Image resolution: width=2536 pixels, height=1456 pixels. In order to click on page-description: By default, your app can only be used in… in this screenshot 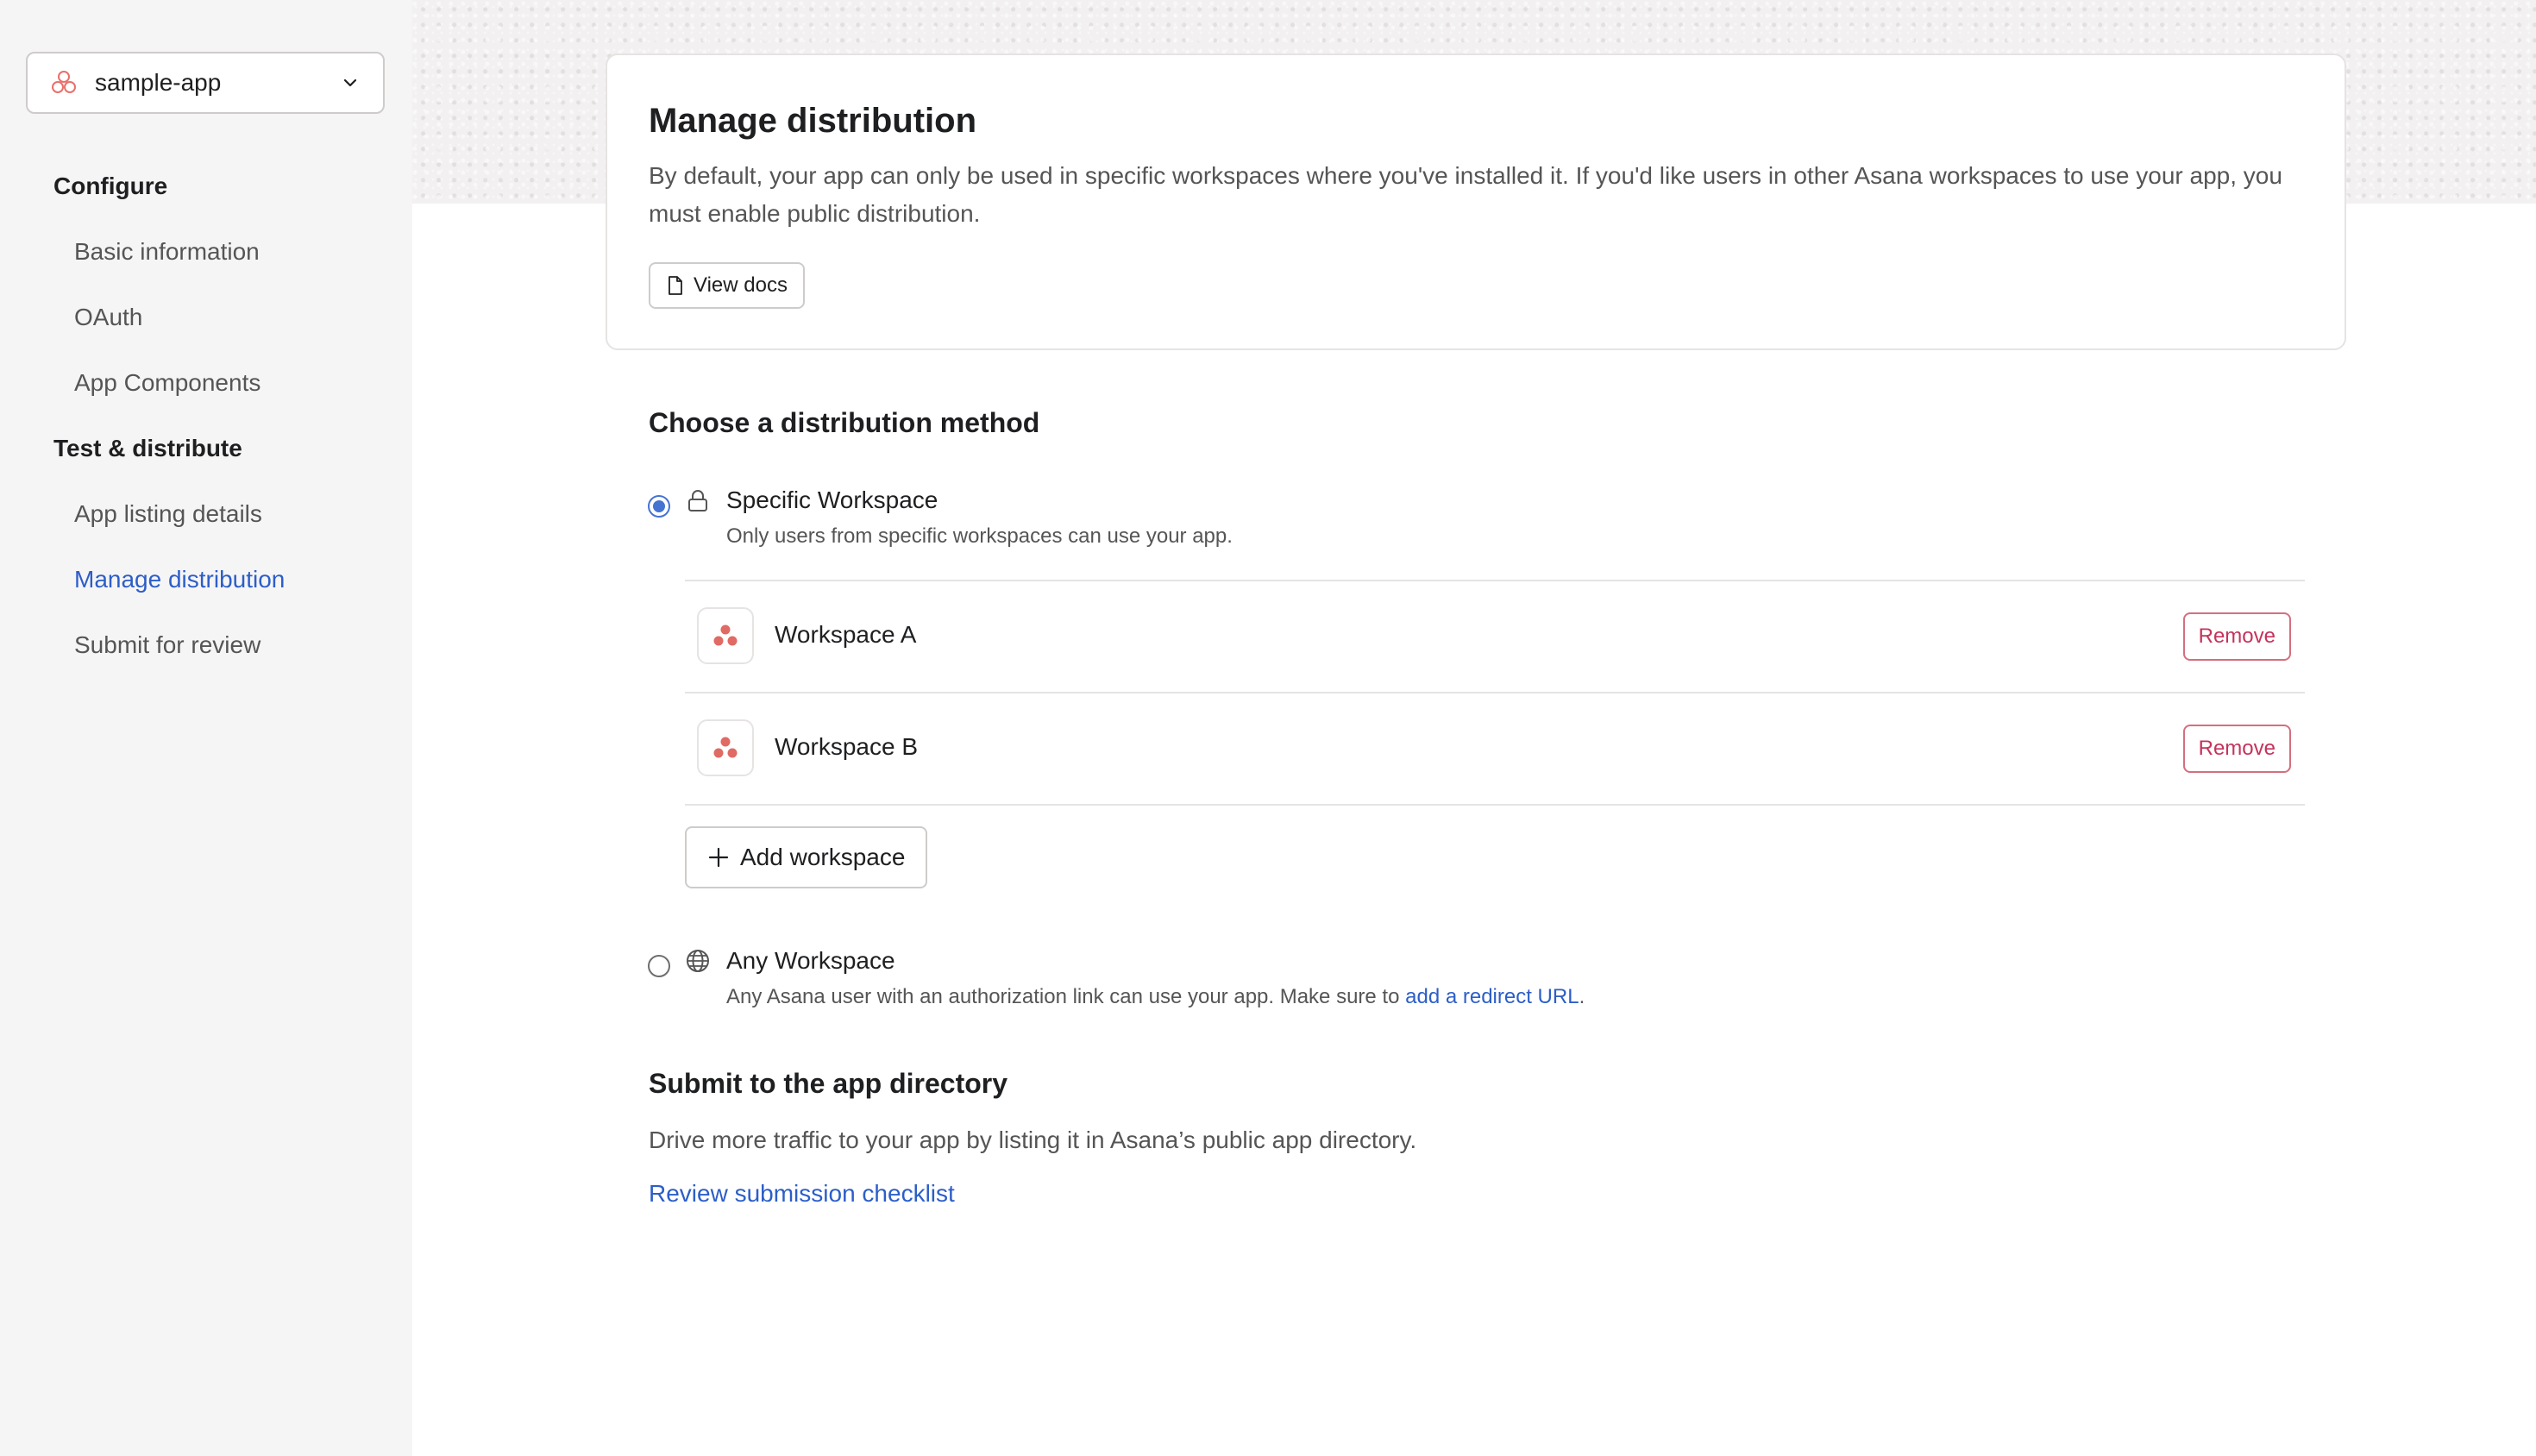, I will do `click(1465, 194)`.